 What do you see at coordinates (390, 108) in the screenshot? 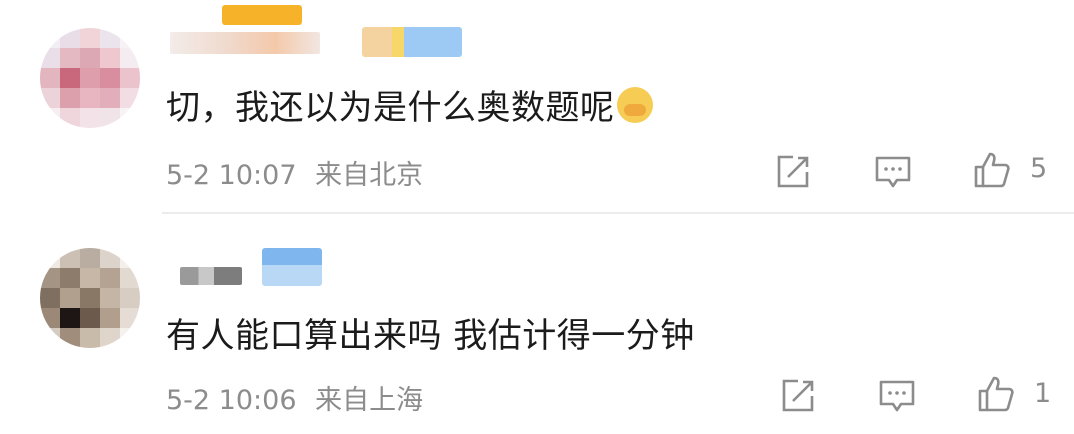
I see `comment-text-content: 切，我还以为是什么奥数题呢` at bounding box center [390, 108].